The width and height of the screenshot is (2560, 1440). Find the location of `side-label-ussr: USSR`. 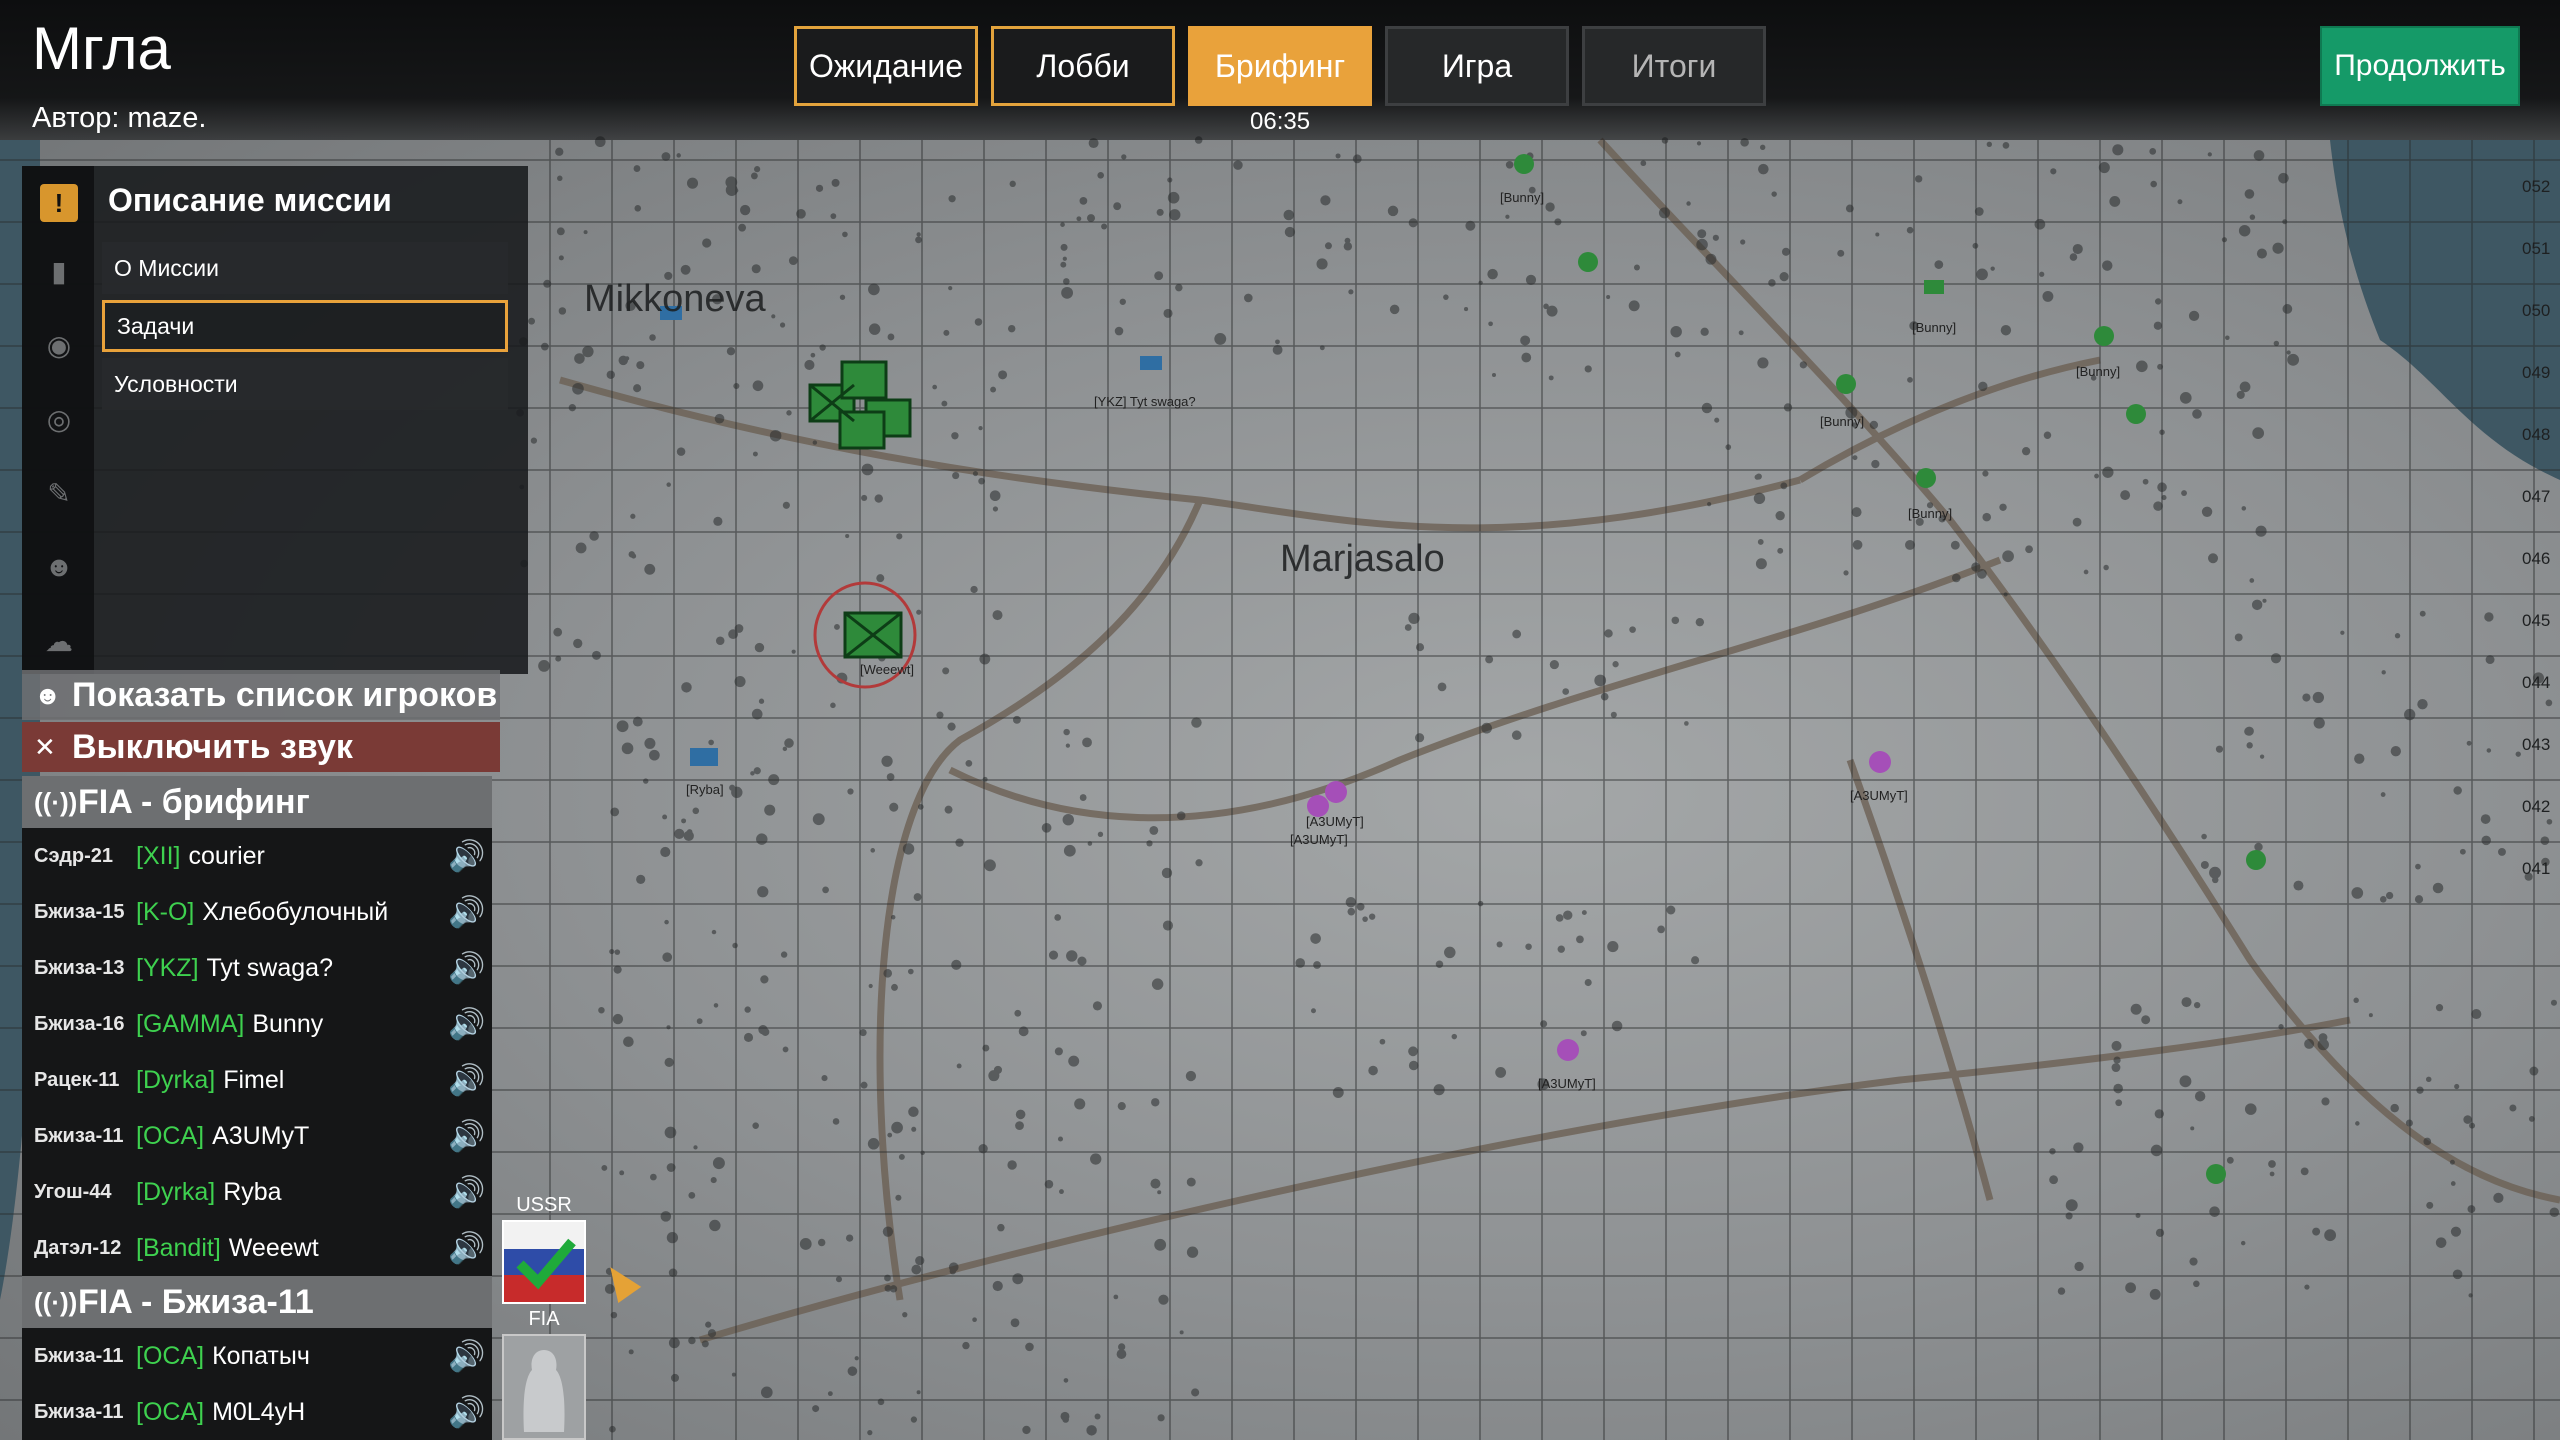

side-label-ussr: USSR is located at coordinates (544, 1205).